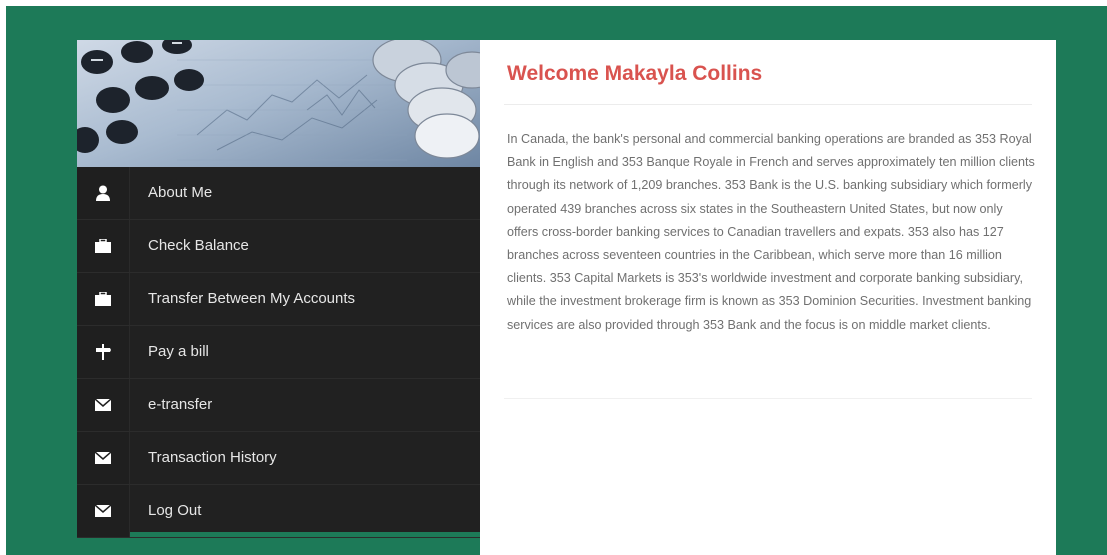  Describe the element at coordinates (103, 193) in the screenshot. I see `user-icon` at that location.